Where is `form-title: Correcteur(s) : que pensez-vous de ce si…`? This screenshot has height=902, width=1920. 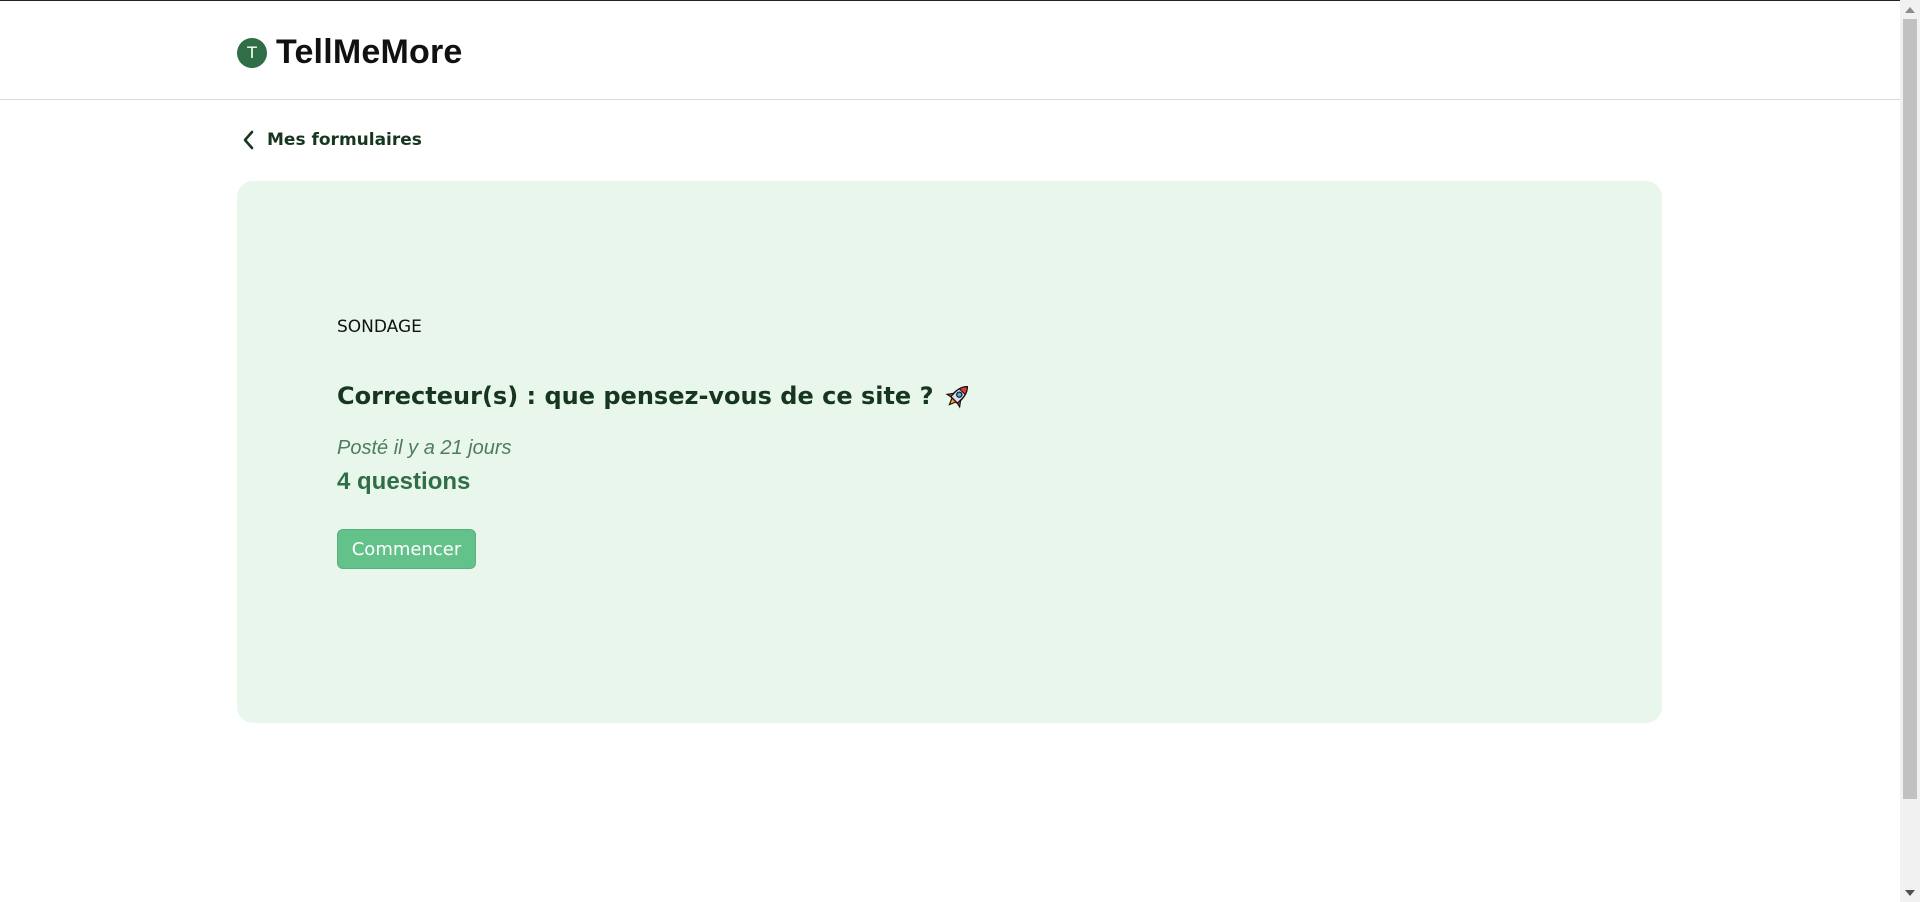 form-title: Correcteur(s) : que pensez-vous de ce si… is located at coordinates (655, 396).